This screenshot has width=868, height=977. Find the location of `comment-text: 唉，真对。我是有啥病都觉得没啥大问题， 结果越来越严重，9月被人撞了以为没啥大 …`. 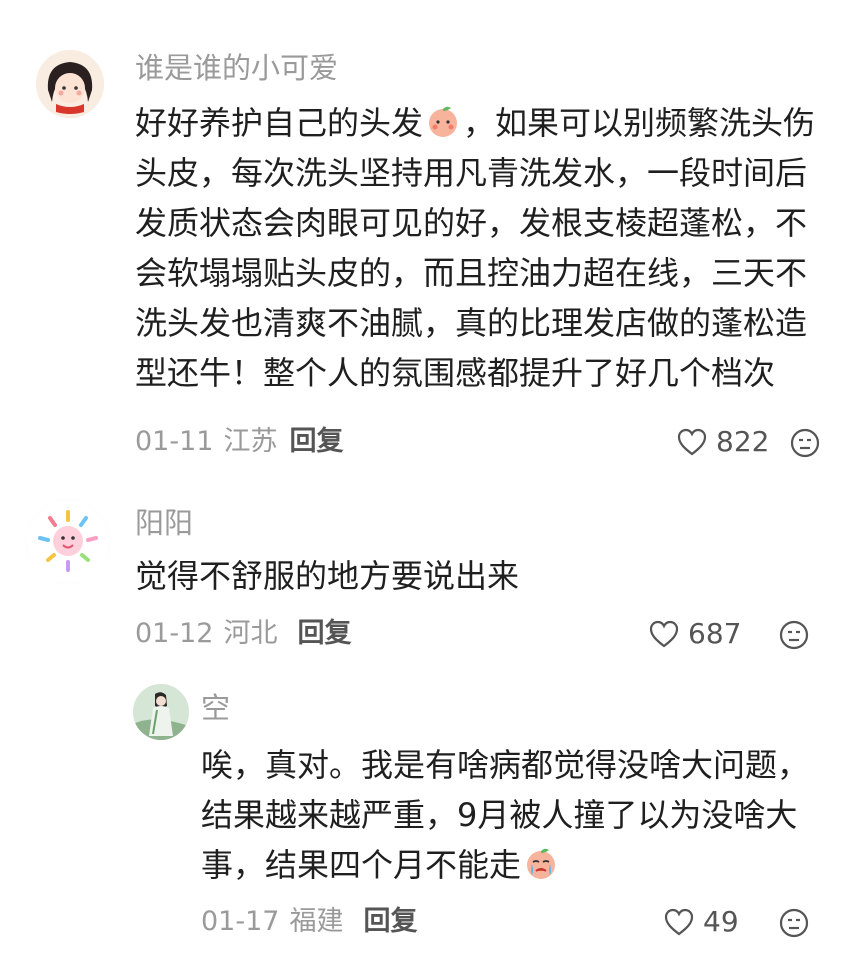

comment-text: 唉，真对。我是有啥病都觉得没啥大问题， 结果越来越严重，9月被人撞了以为没啥大 … is located at coordinates (505, 815).